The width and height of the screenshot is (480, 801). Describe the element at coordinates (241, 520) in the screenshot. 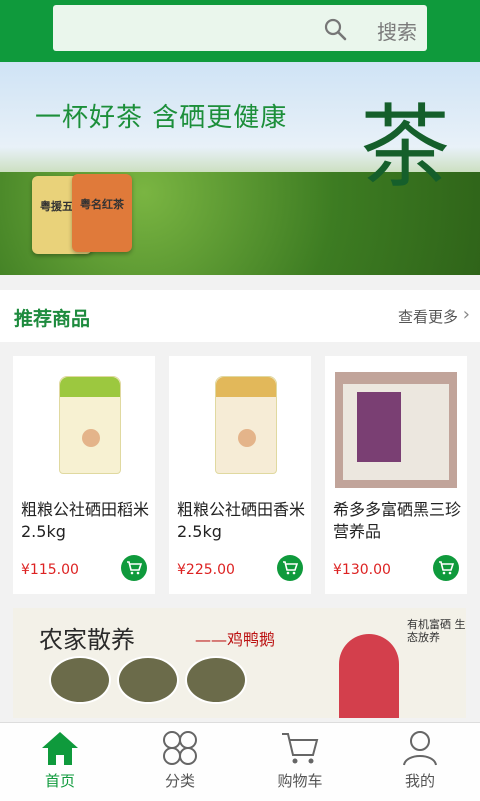

I see `product-name: 粗粮公社硒田香米 2.5kg` at that location.